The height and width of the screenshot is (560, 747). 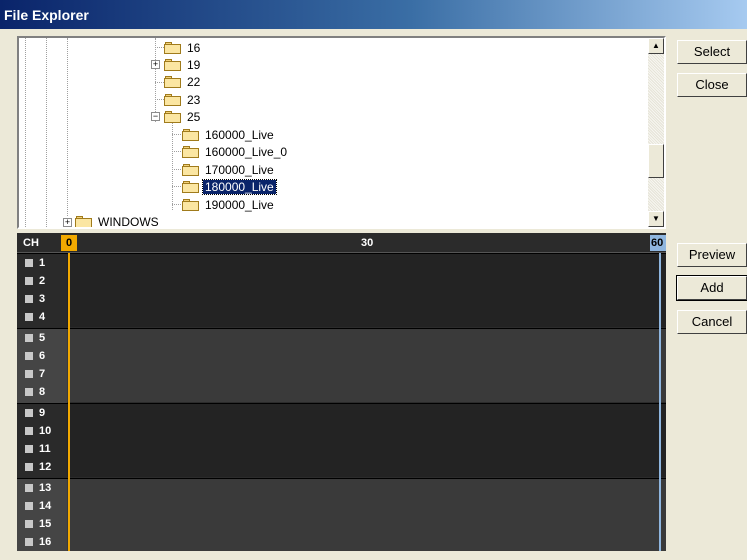 What do you see at coordinates (31, 243) in the screenshot?
I see `channel-column-header: CH` at bounding box center [31, 243].